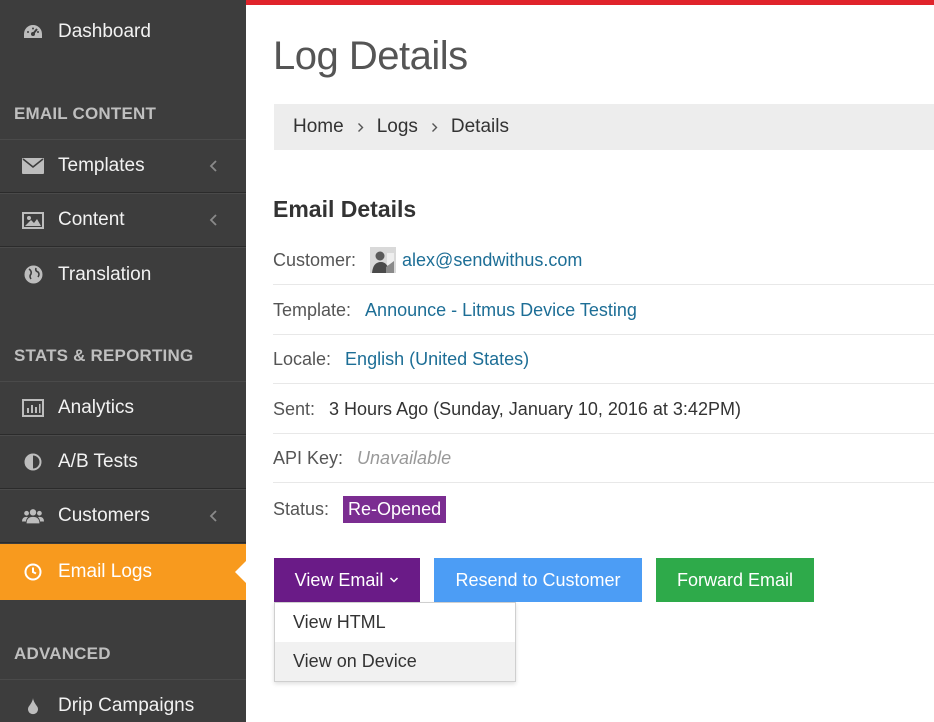 This screenshot has height=722, width=934. What do you see at coordinates (345, 209) in the screenshot?
I see `section-title: Email Details` at bounding box center [345, 209].